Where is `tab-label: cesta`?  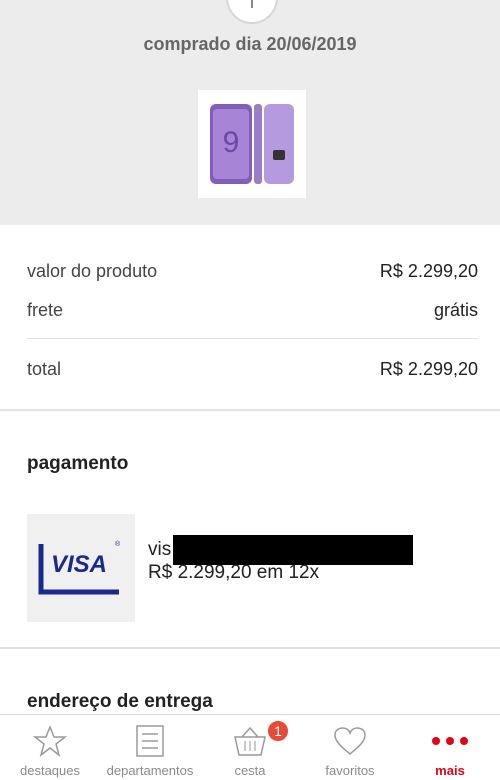 tab-label: cesta is located at coordinates (250, 770).